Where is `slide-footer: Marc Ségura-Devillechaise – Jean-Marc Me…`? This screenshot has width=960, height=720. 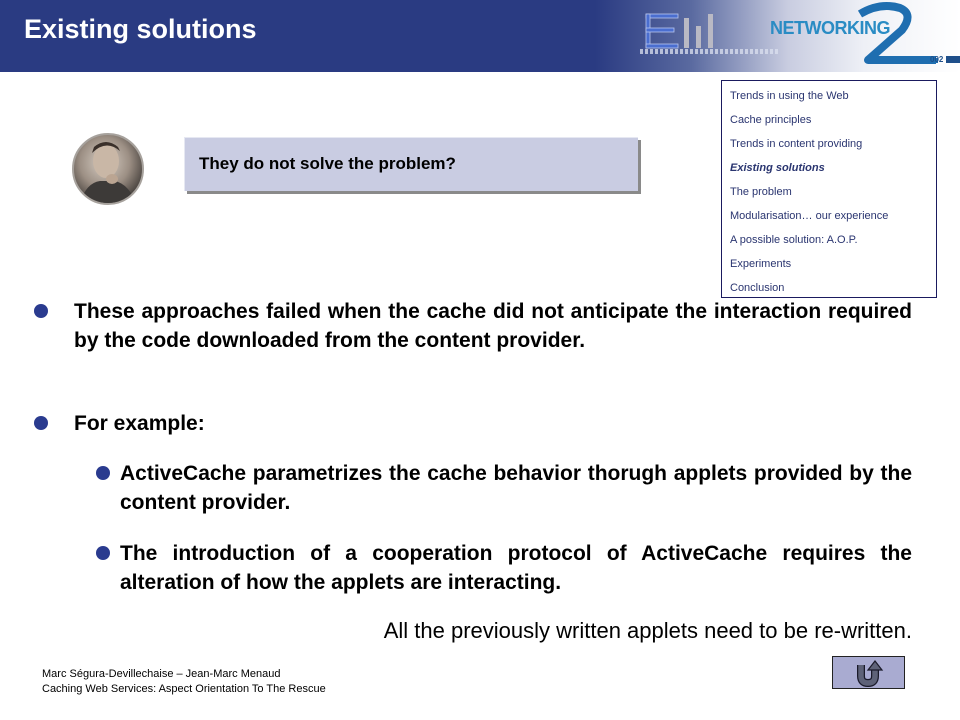
slide-footer: Marc Ségura-Devillechaise – Jean-Marc Me… is located at coordinates (184, 682).